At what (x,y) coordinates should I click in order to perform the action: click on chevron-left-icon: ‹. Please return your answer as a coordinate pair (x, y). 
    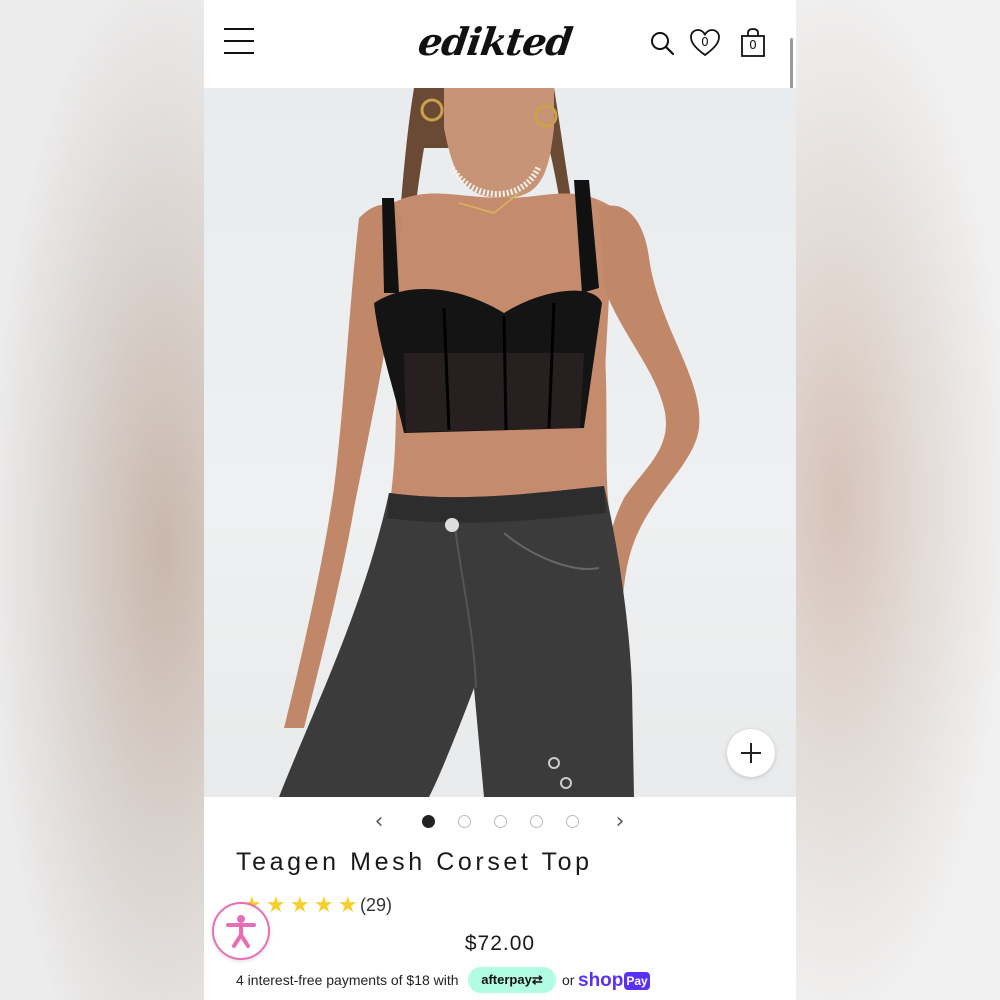
    Looking at the image, I should click on (379, 822).